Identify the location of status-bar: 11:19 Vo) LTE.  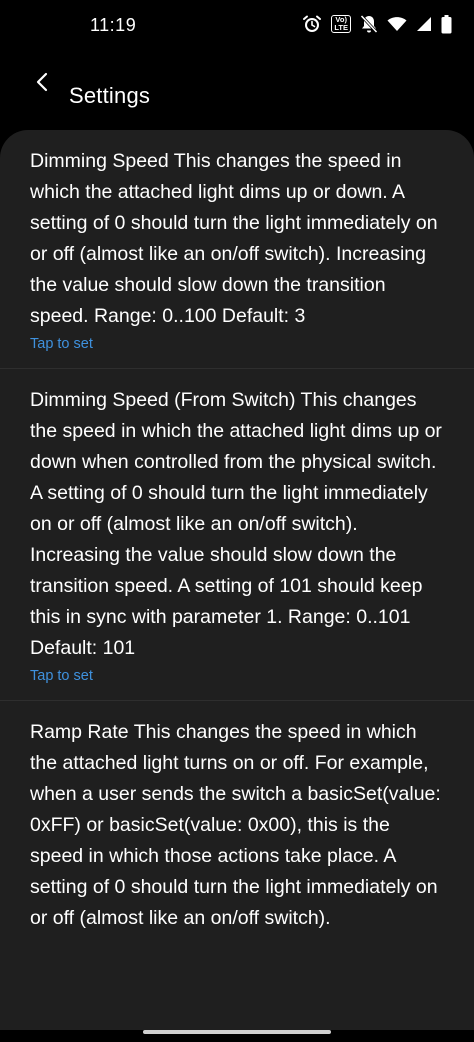
(237, 27).